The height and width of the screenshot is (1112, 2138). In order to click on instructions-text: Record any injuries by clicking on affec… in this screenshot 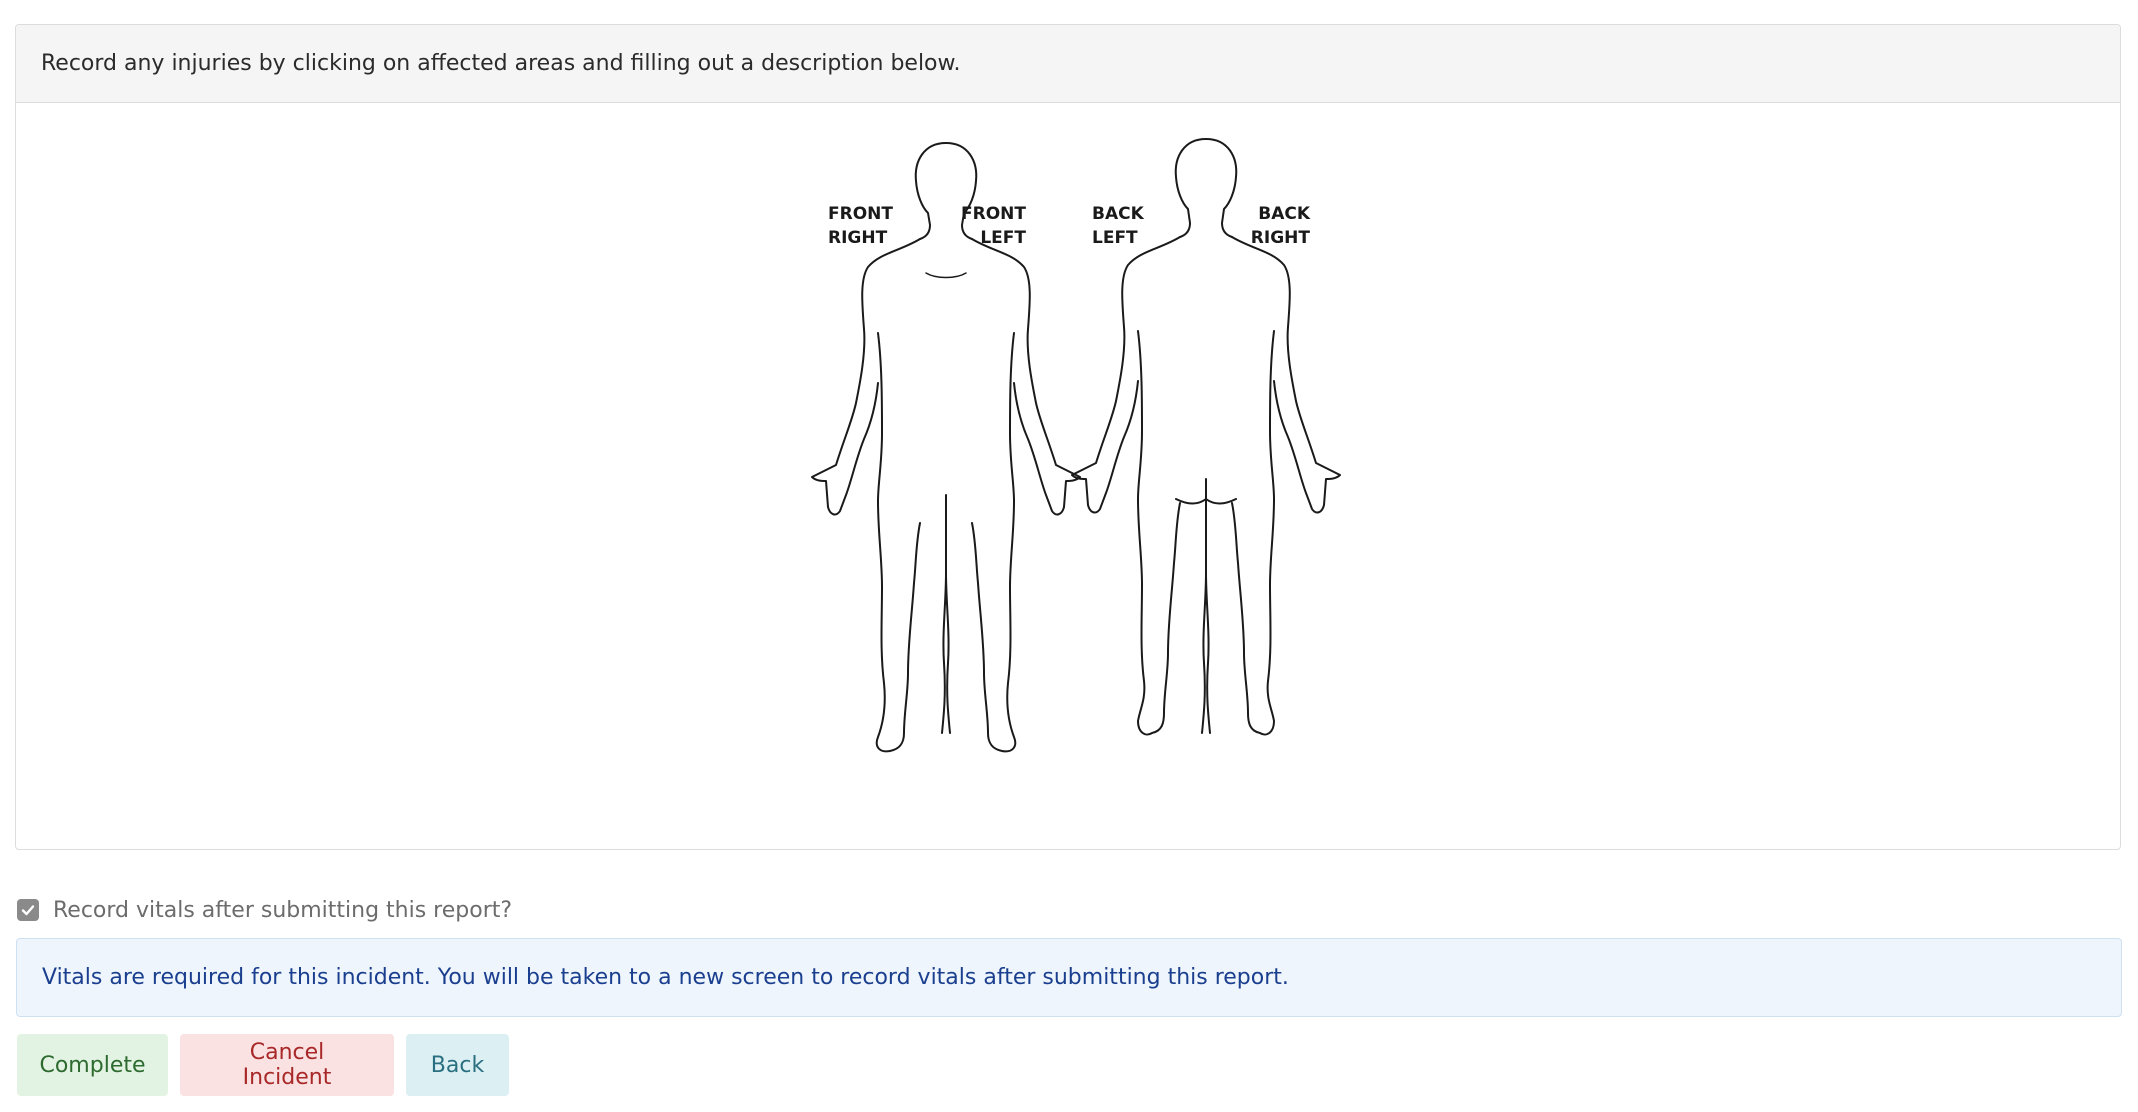, I will do `click(501, 63)`.